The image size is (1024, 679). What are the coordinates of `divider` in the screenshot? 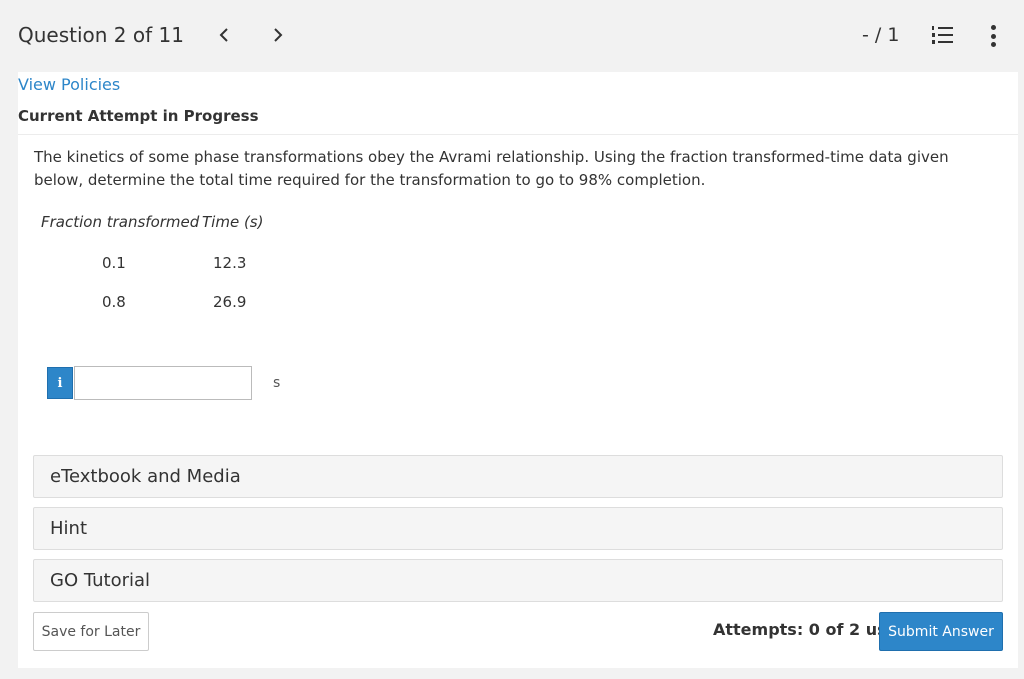 It's located at (518, 134).